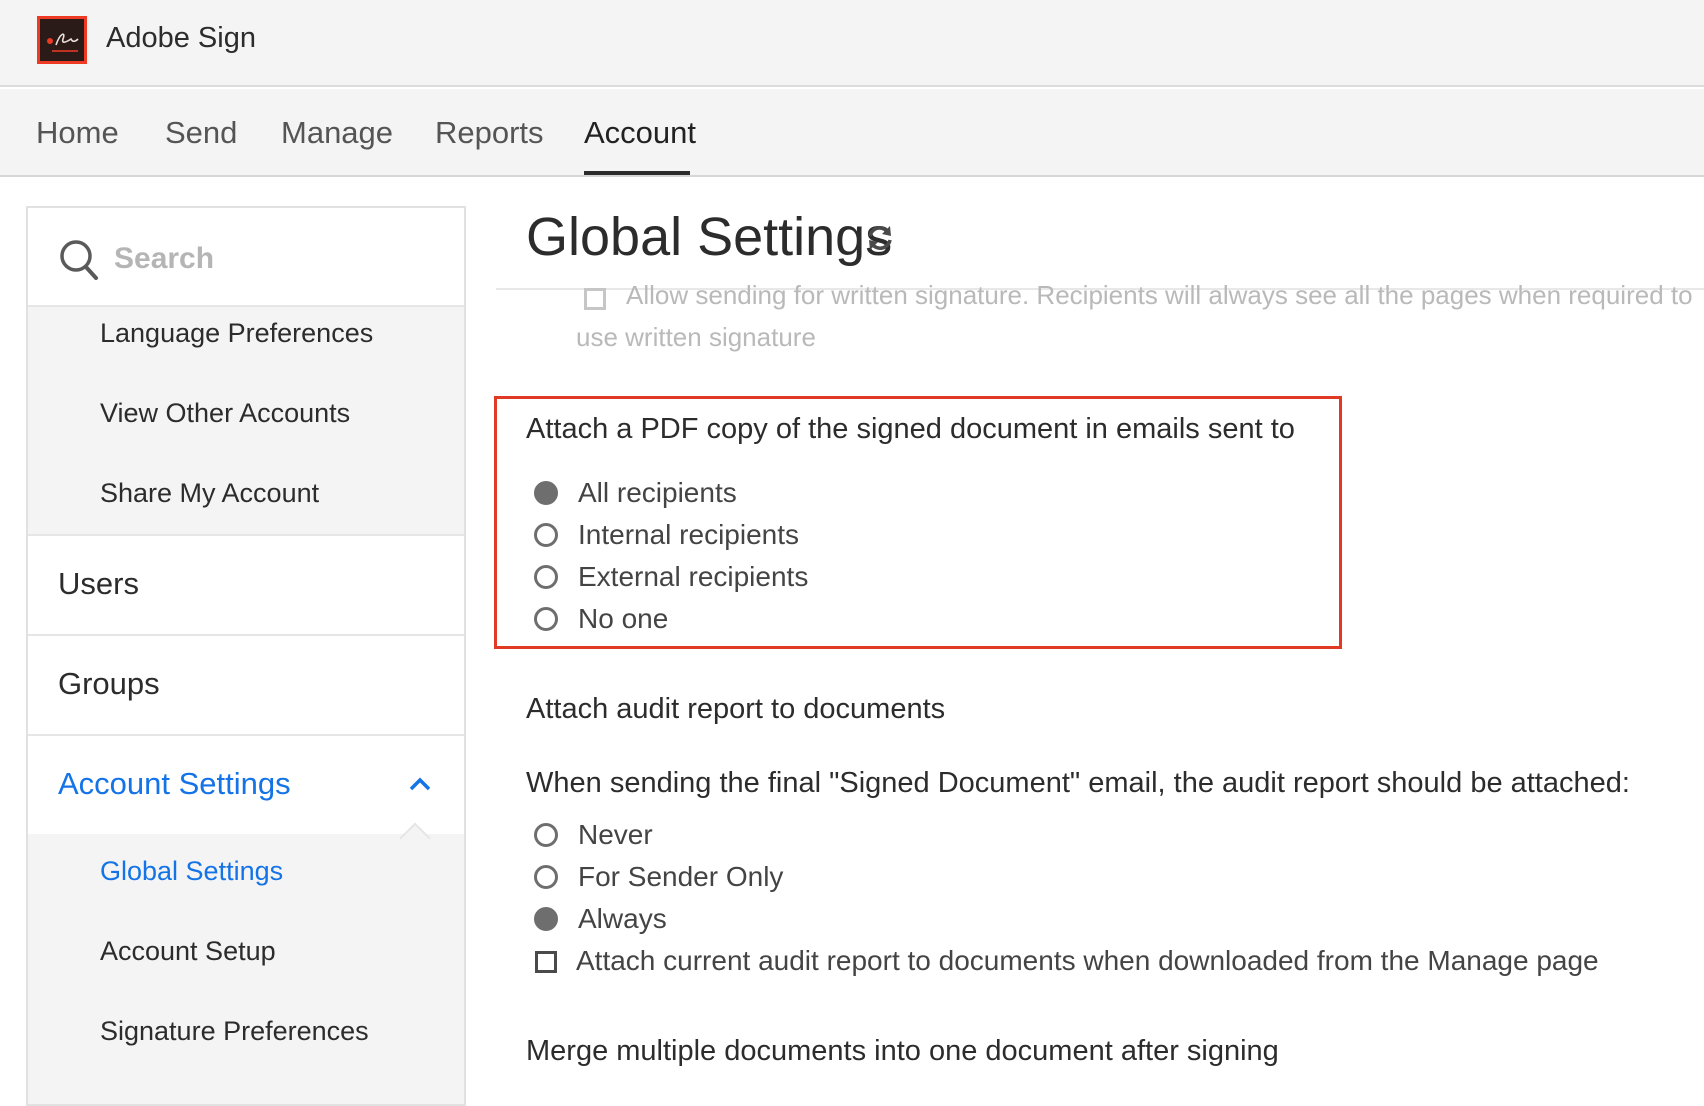 The image size is (1704, 1106). I want to click on written-signature-checkbox, so click(595, 299).